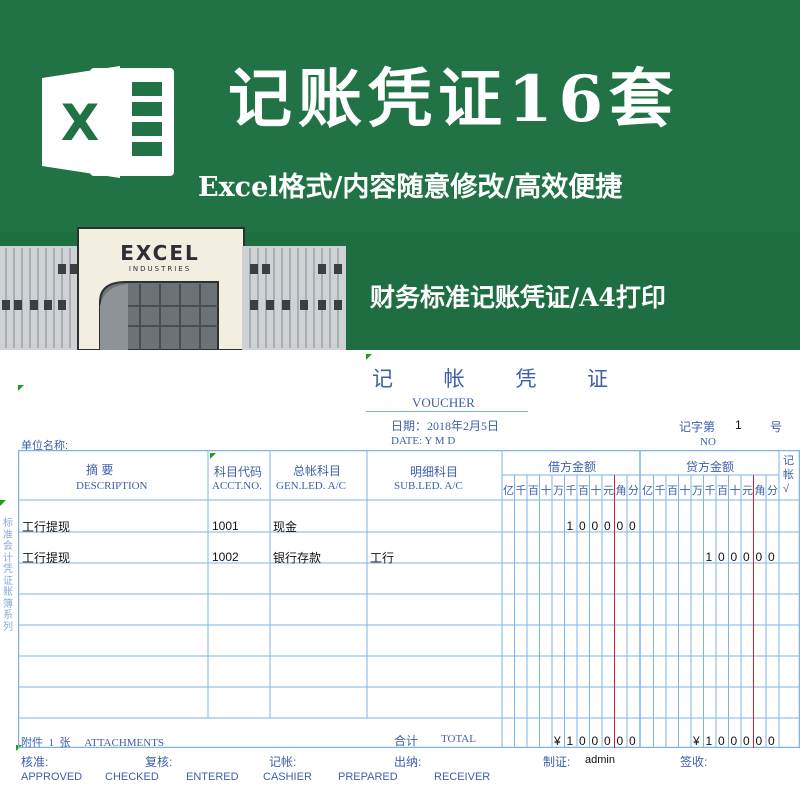 The image size is (800, 800). Describe the element at coordinates (285, 526) in the screenshot. I see `row-1-gen: 现金` at that location.